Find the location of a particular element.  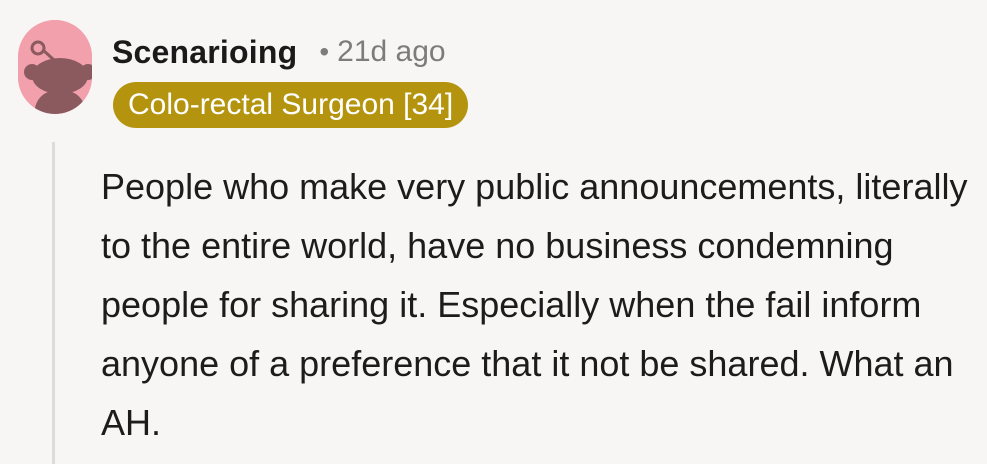

avatar is located at coordinates (55, 67).